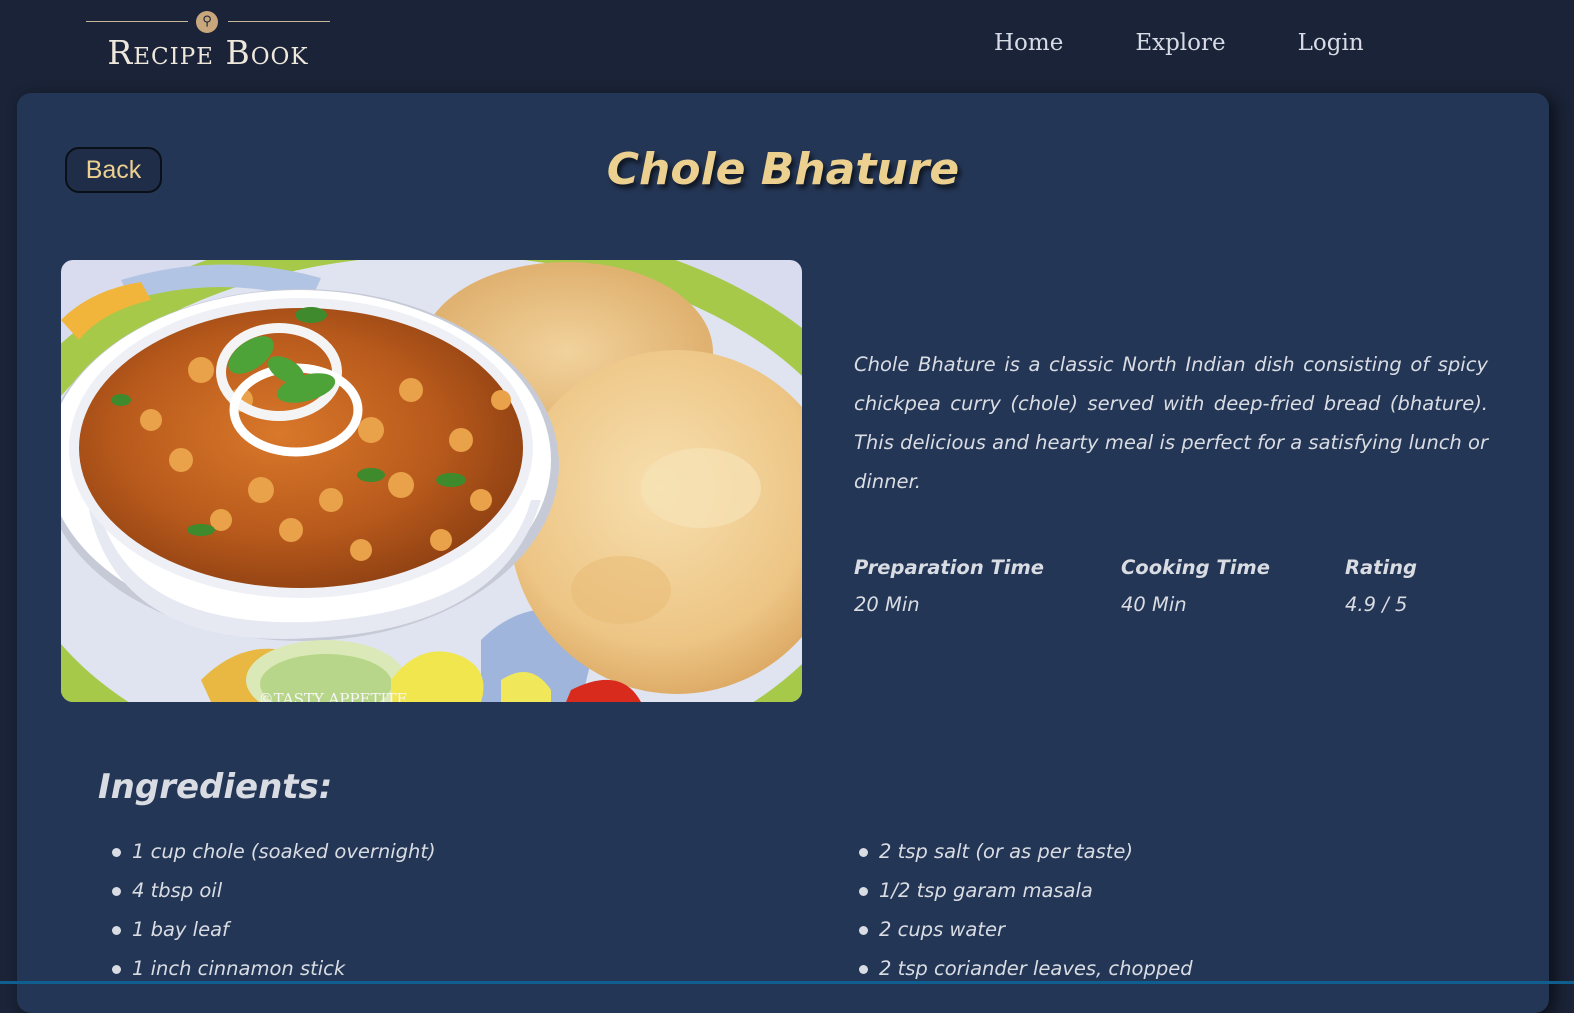 The width and height of the screenshot is (1574, 1013). I want to click on recipe-book-logo: ⚲ Recipe Book, so click(208, 41).